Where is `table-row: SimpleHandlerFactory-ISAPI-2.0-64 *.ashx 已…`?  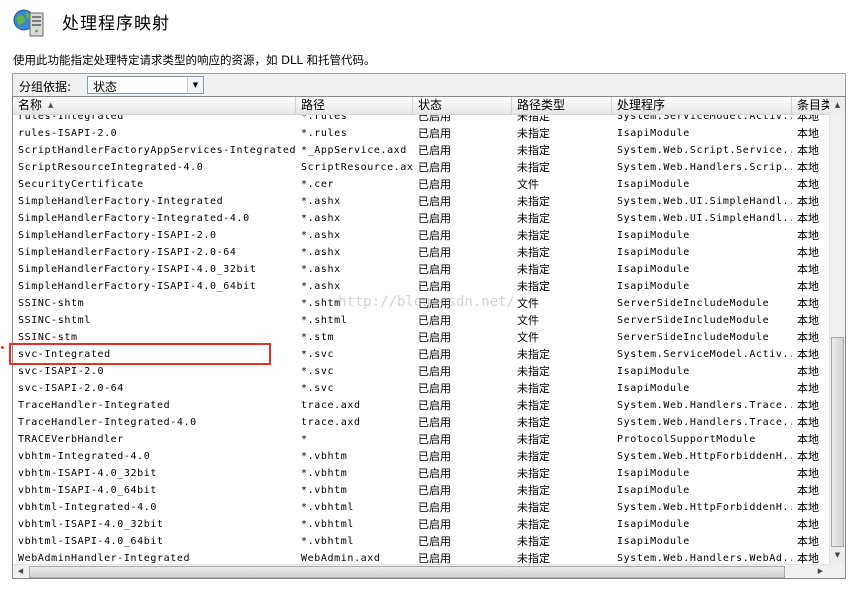 table-row: SimpleHandlerFactory-ISAPI-2.0-64 *.ashx 已… is located at coordinates (421, 252).